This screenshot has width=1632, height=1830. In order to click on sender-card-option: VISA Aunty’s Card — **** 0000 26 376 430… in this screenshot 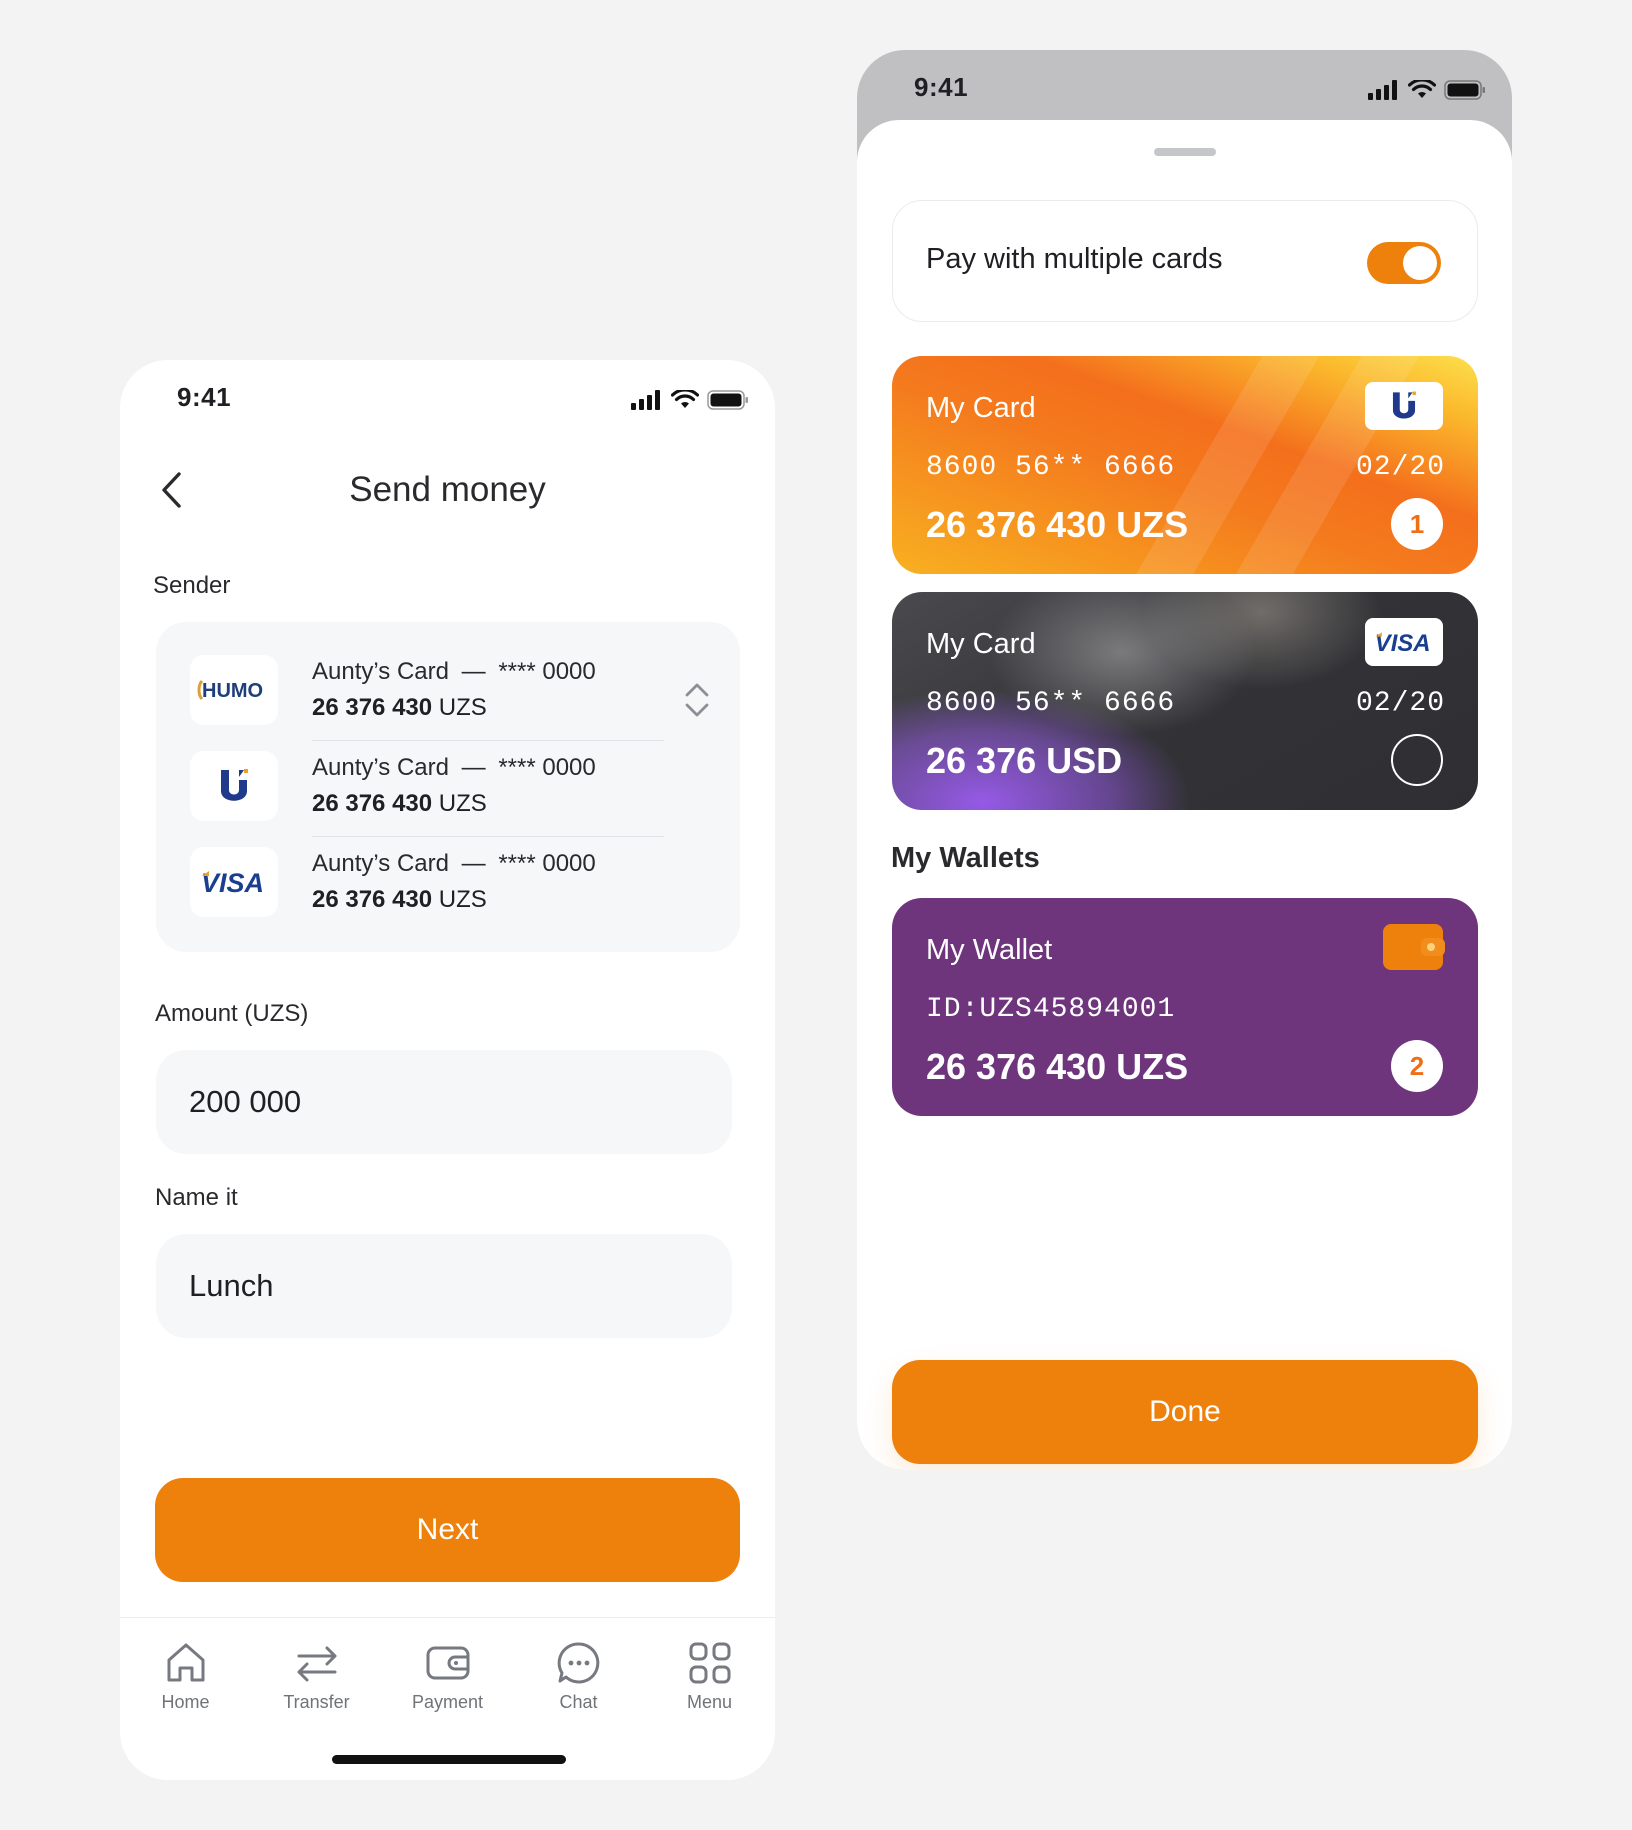, I will do `click(420, 882)`.